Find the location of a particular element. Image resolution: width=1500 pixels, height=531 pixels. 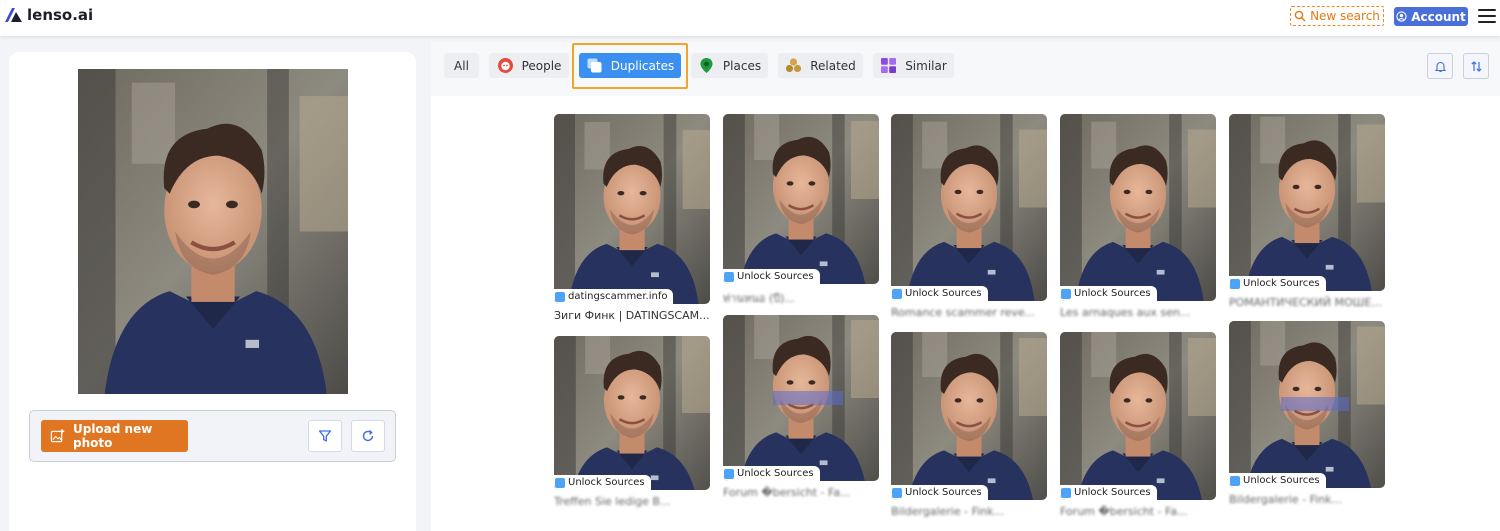

tab-related: Related is located at coordinates (820, 65).